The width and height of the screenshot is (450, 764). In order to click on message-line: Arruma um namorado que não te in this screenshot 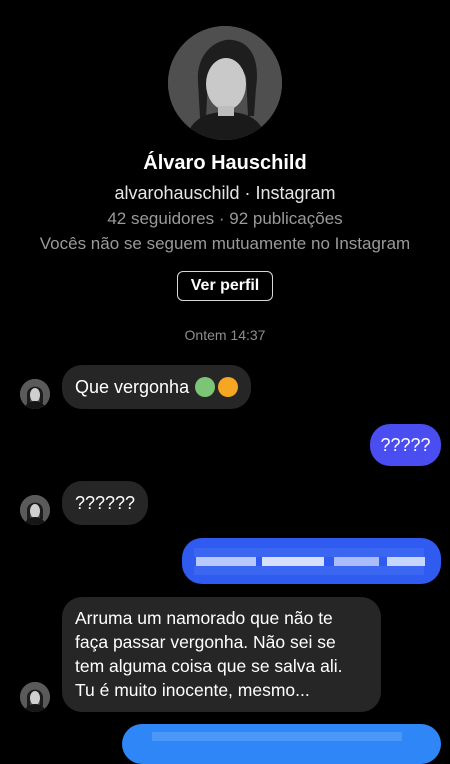, I will do `click(204, 618)`.